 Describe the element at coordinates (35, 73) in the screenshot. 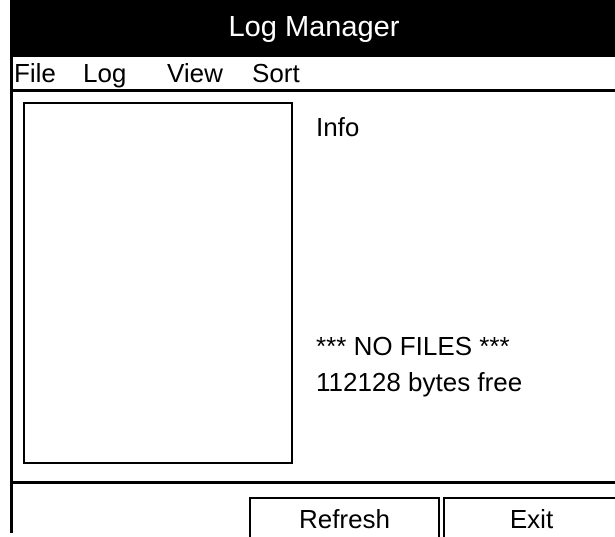

I see `menu-file: File` at that location.